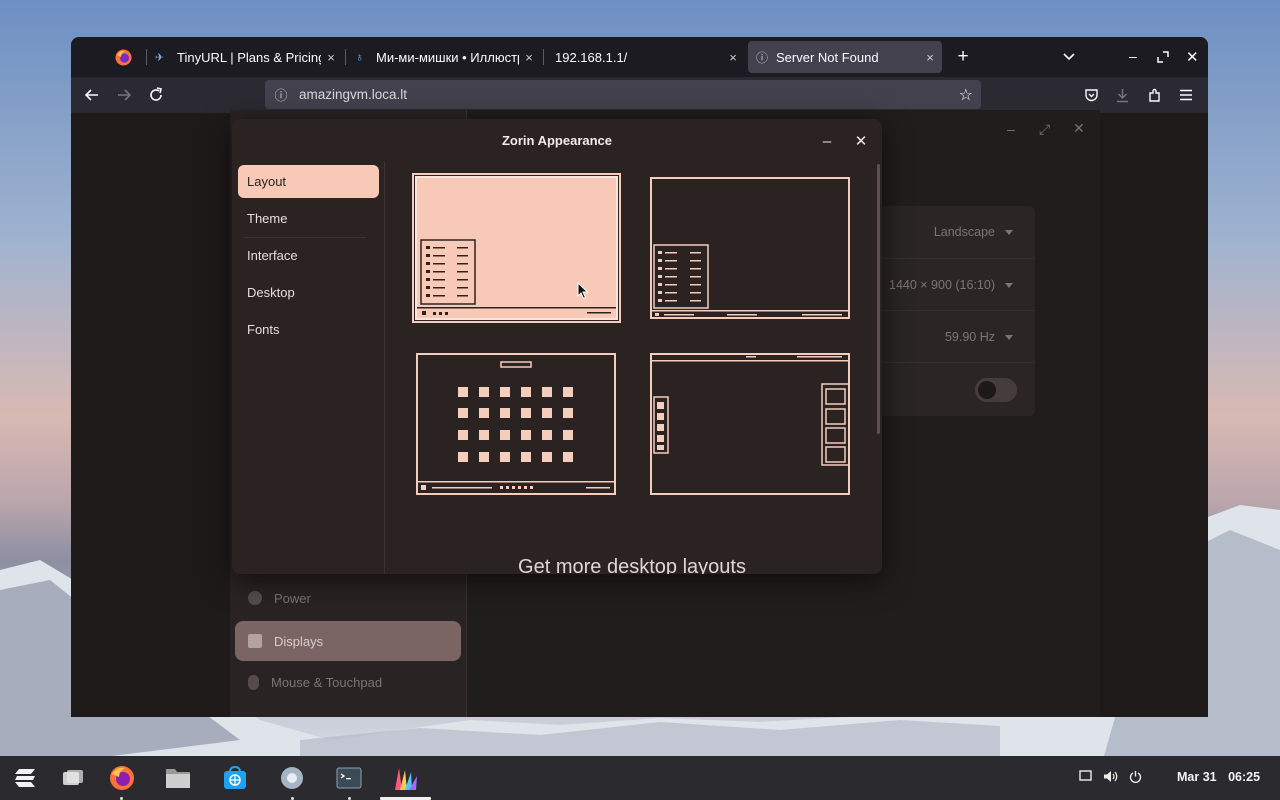 Image resolution: width=1280 pixels, height=800 pixels. Describe the element at coordinates (966, 95) in the screenshot. I see `bookmark-star-icon: ☆` at that location.